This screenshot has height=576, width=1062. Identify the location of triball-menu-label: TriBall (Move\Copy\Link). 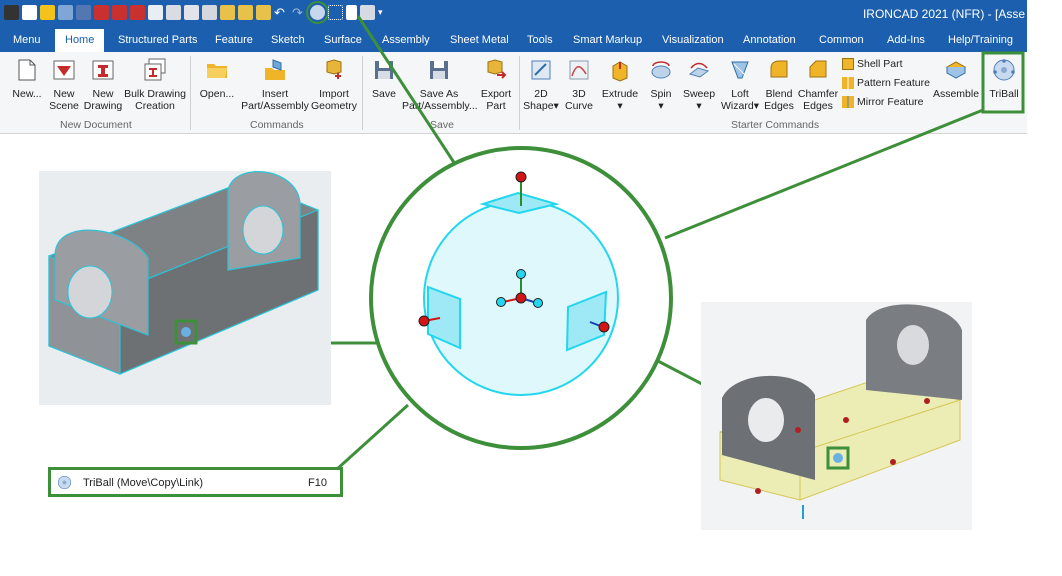
(143, 483).